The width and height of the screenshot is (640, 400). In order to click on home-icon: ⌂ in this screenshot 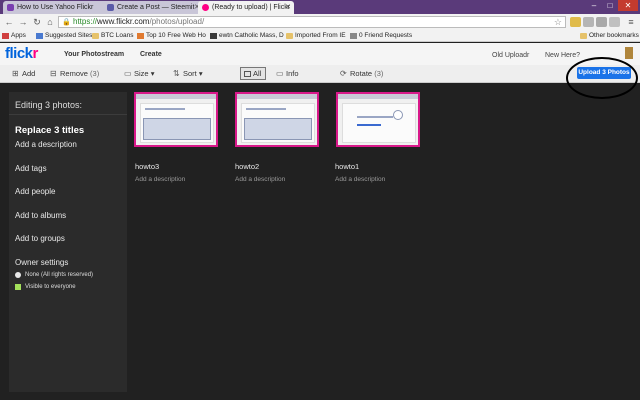, I will do `click(50, 22)`.